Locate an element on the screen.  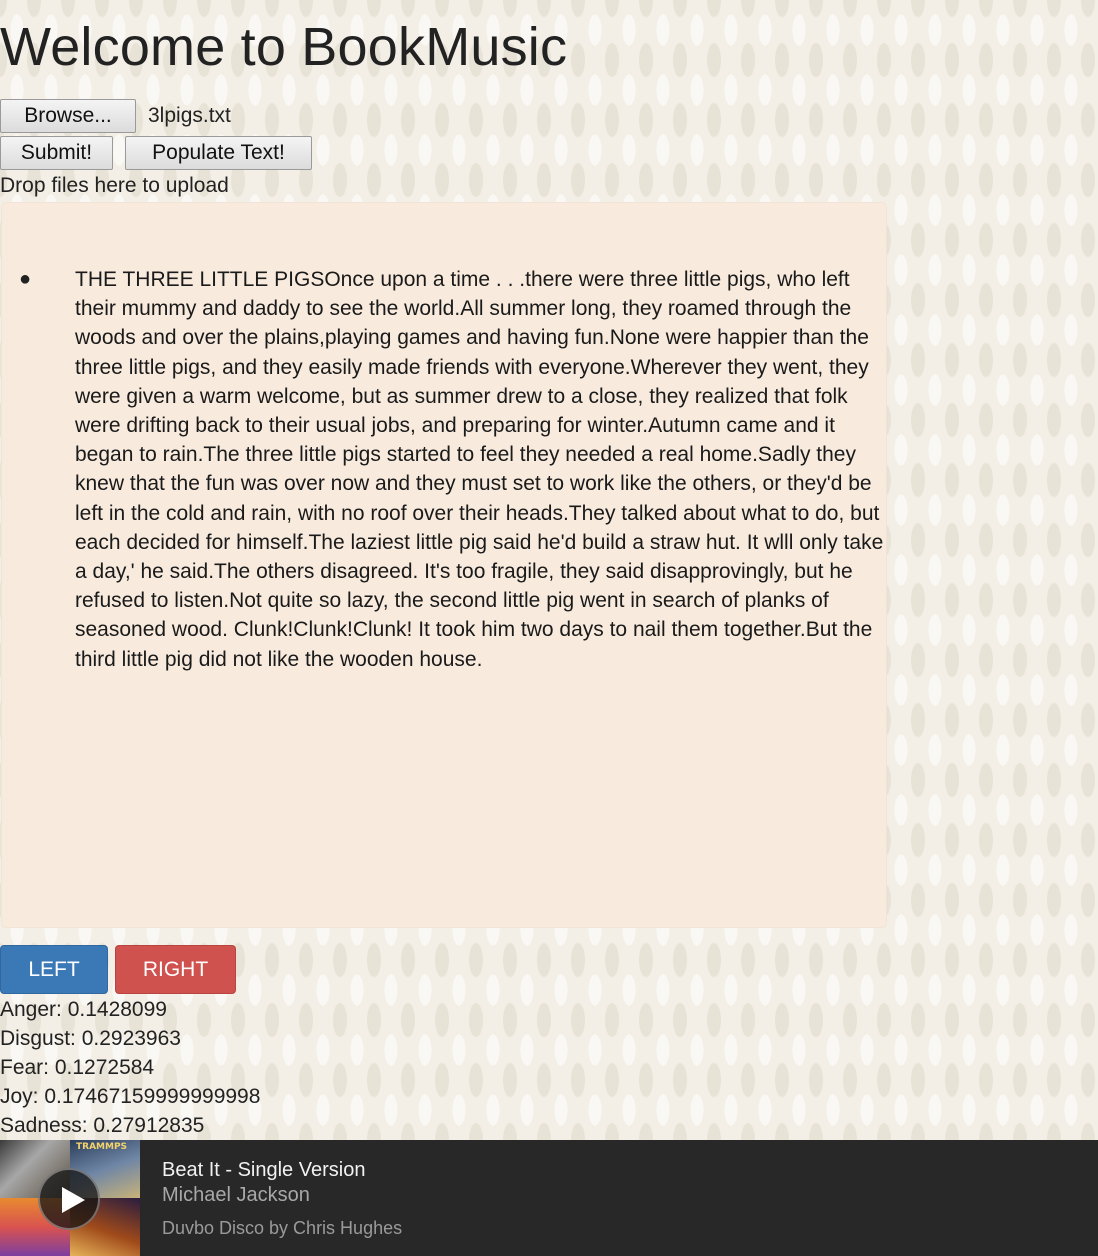
emotion-disgust: Disgust: 0.2923963 is located at coordinates (90, 1038).